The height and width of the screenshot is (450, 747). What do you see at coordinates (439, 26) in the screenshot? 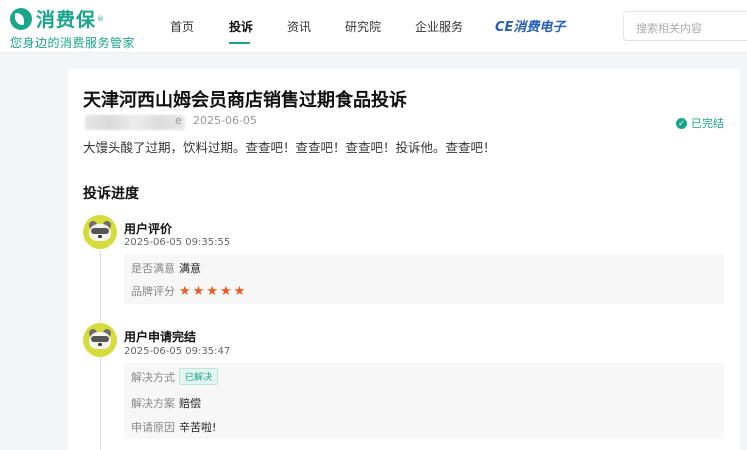
I see `nav-enterprise: 企业服务` at bounding box center [439, 26].